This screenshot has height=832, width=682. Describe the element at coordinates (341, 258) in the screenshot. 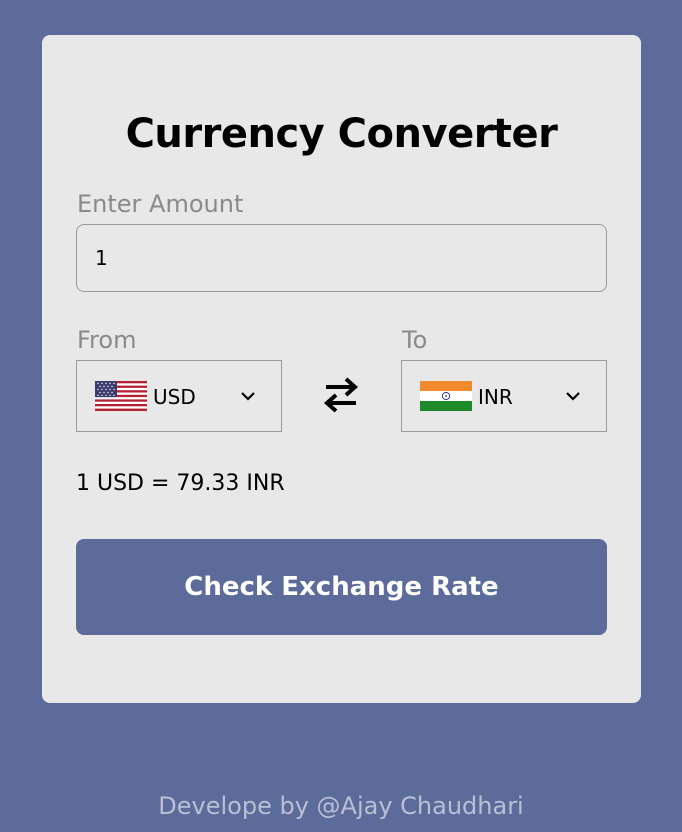

I see `amount-input` at that location.